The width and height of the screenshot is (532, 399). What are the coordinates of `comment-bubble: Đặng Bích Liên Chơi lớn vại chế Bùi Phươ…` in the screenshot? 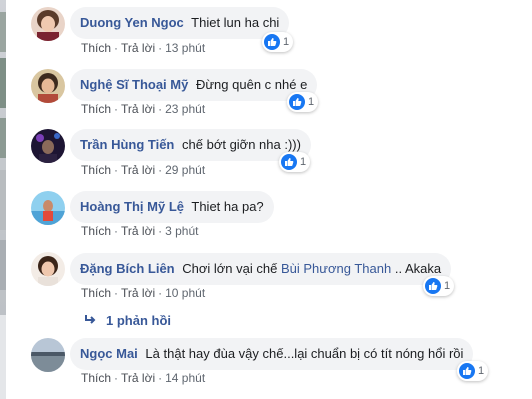 It's located at (261, 269).